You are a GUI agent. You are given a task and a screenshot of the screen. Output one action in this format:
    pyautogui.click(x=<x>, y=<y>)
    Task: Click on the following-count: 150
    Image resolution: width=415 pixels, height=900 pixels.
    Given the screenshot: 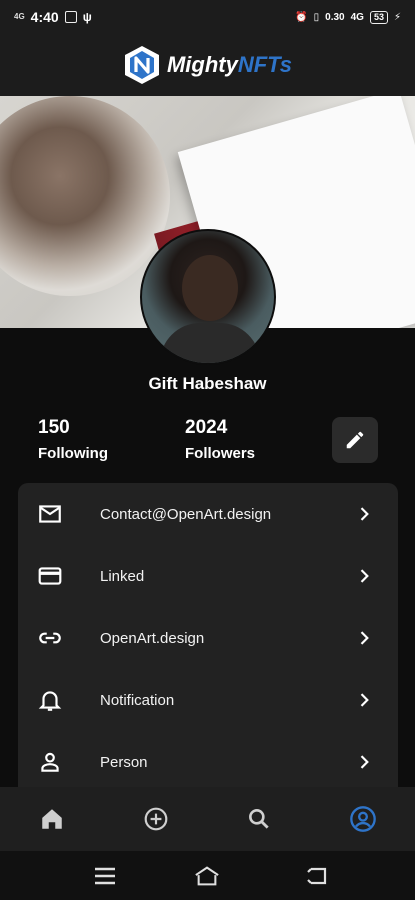 What is the action you would take?
    pyautogui.click(x=54, y=427)
    